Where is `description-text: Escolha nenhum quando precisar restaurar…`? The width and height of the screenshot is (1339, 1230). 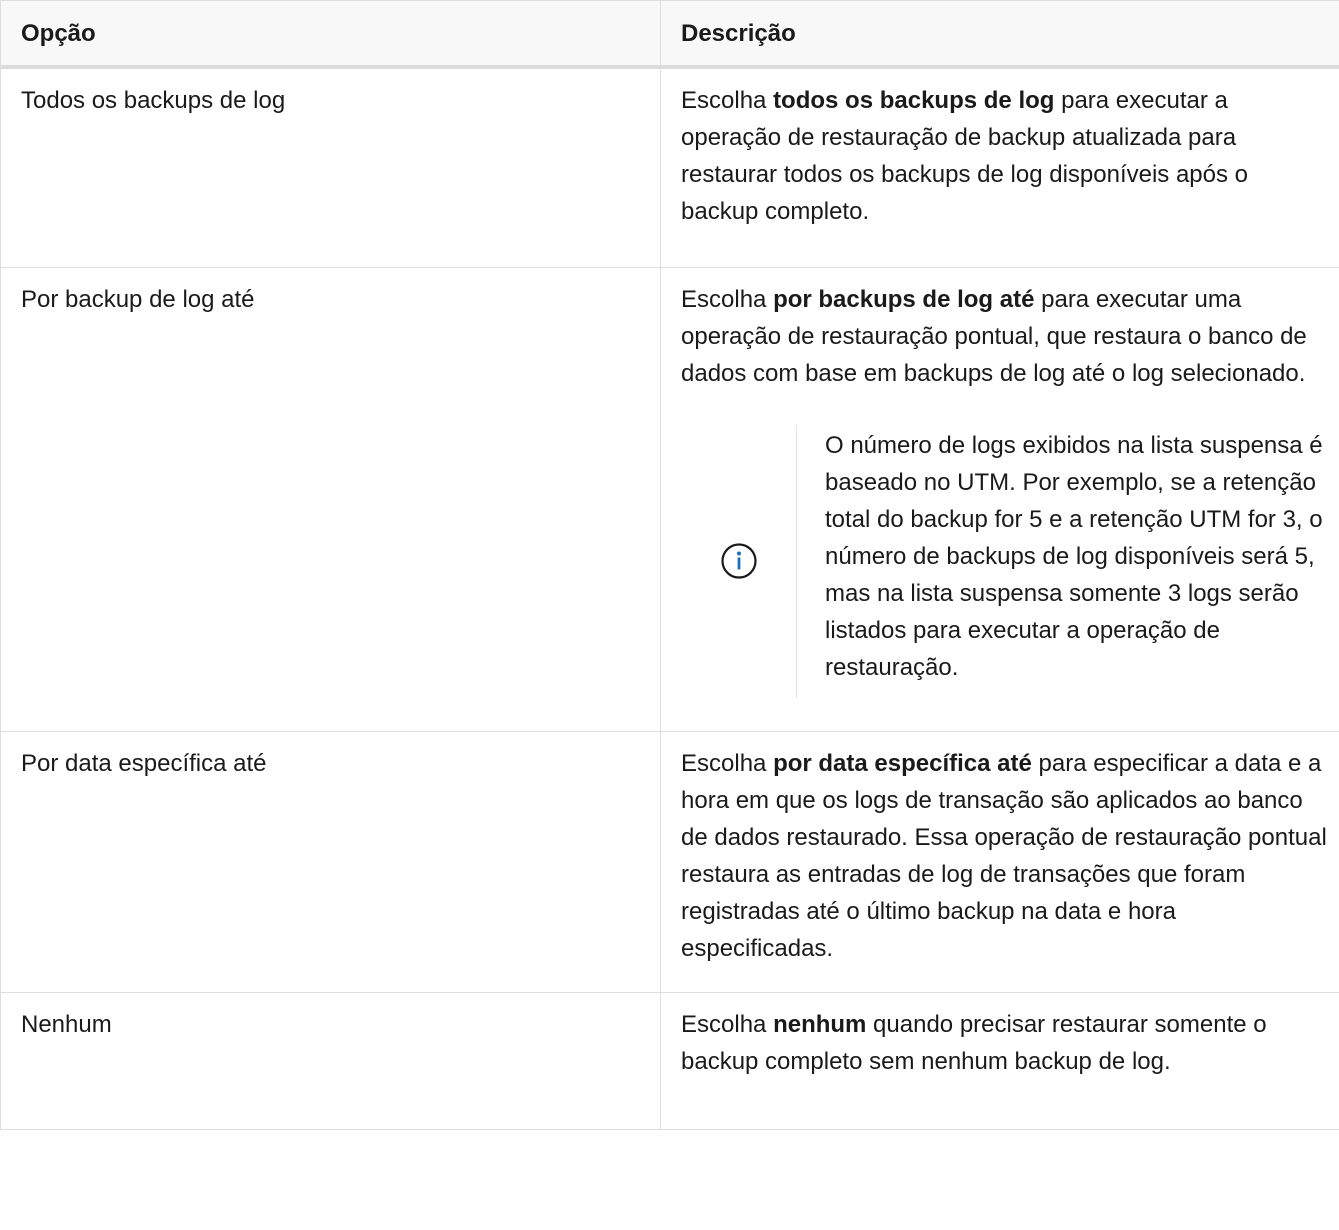
description-text: Escolha nenhum quando precisar restaurar… is located at coordinates (974, 1043).